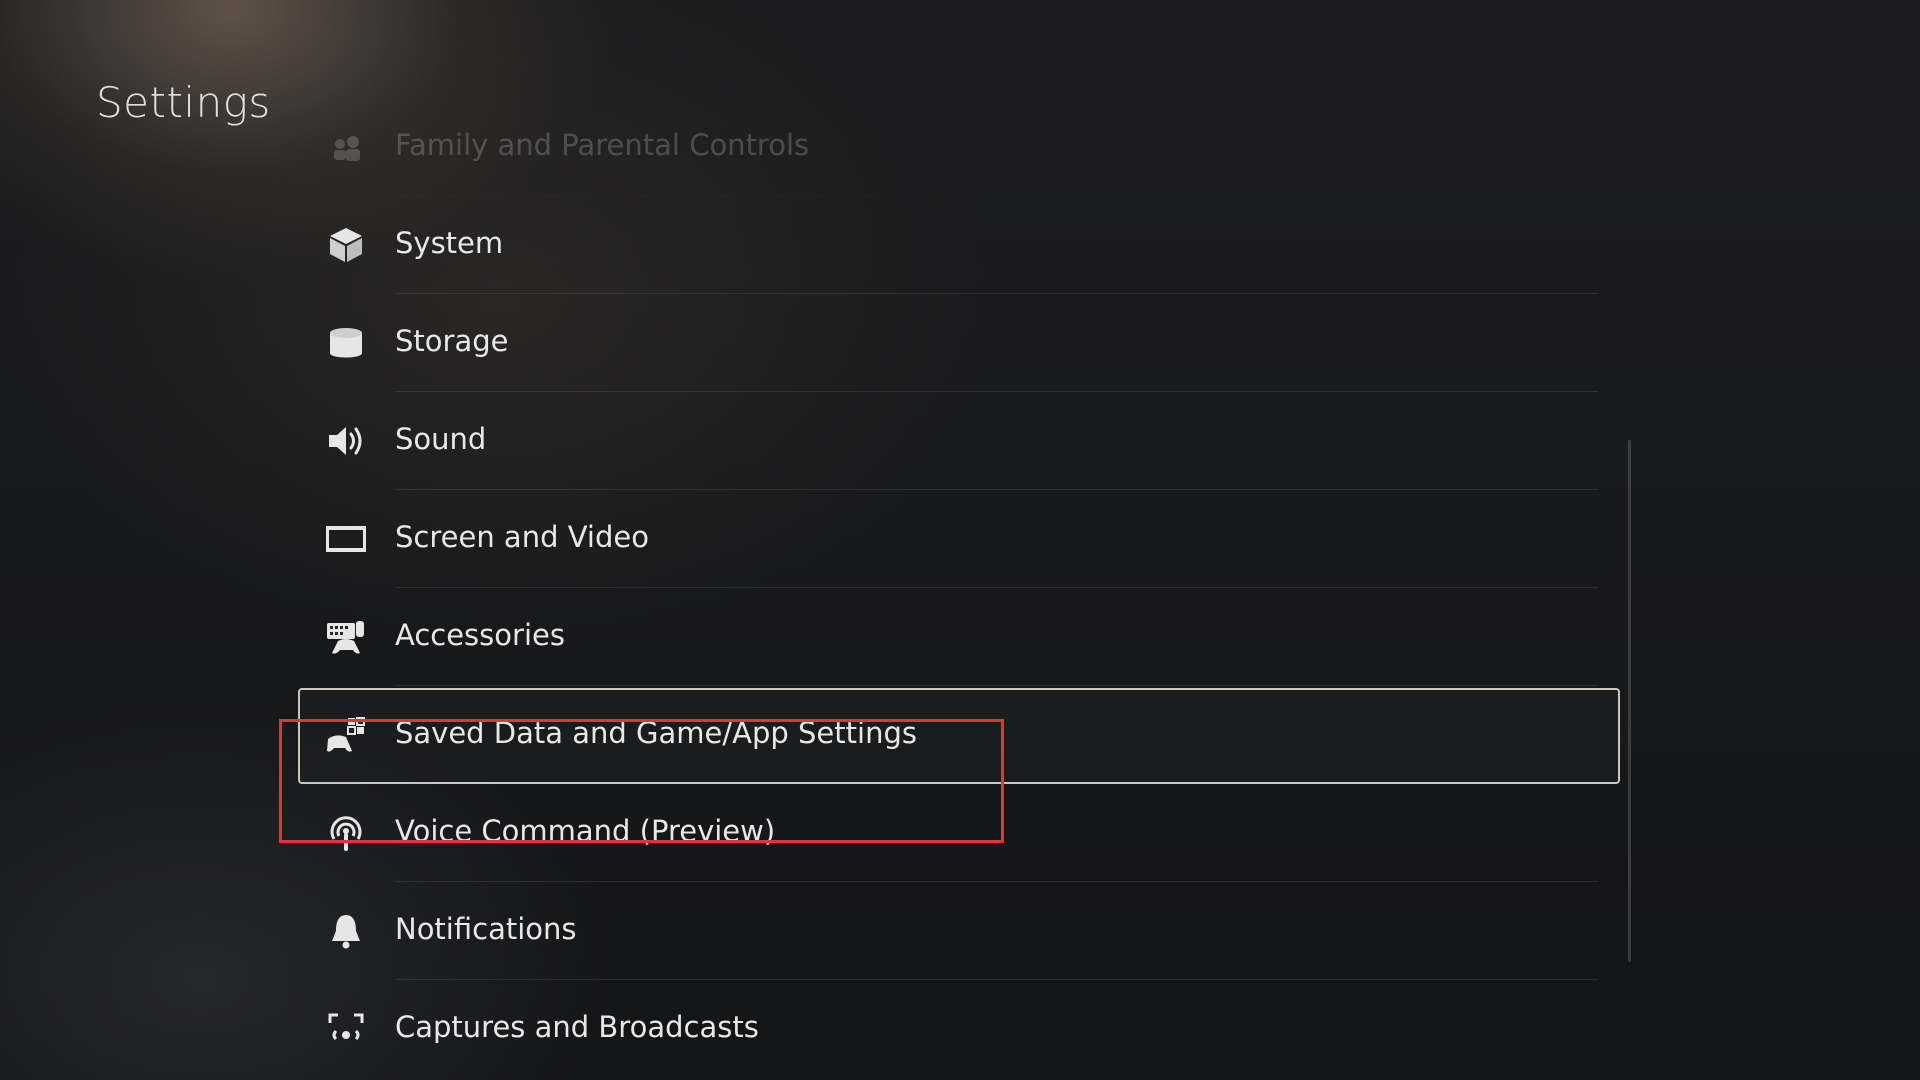  Describe the element at coordinates (346, 931) in the screenshot. I see `bell-icon` at that location.